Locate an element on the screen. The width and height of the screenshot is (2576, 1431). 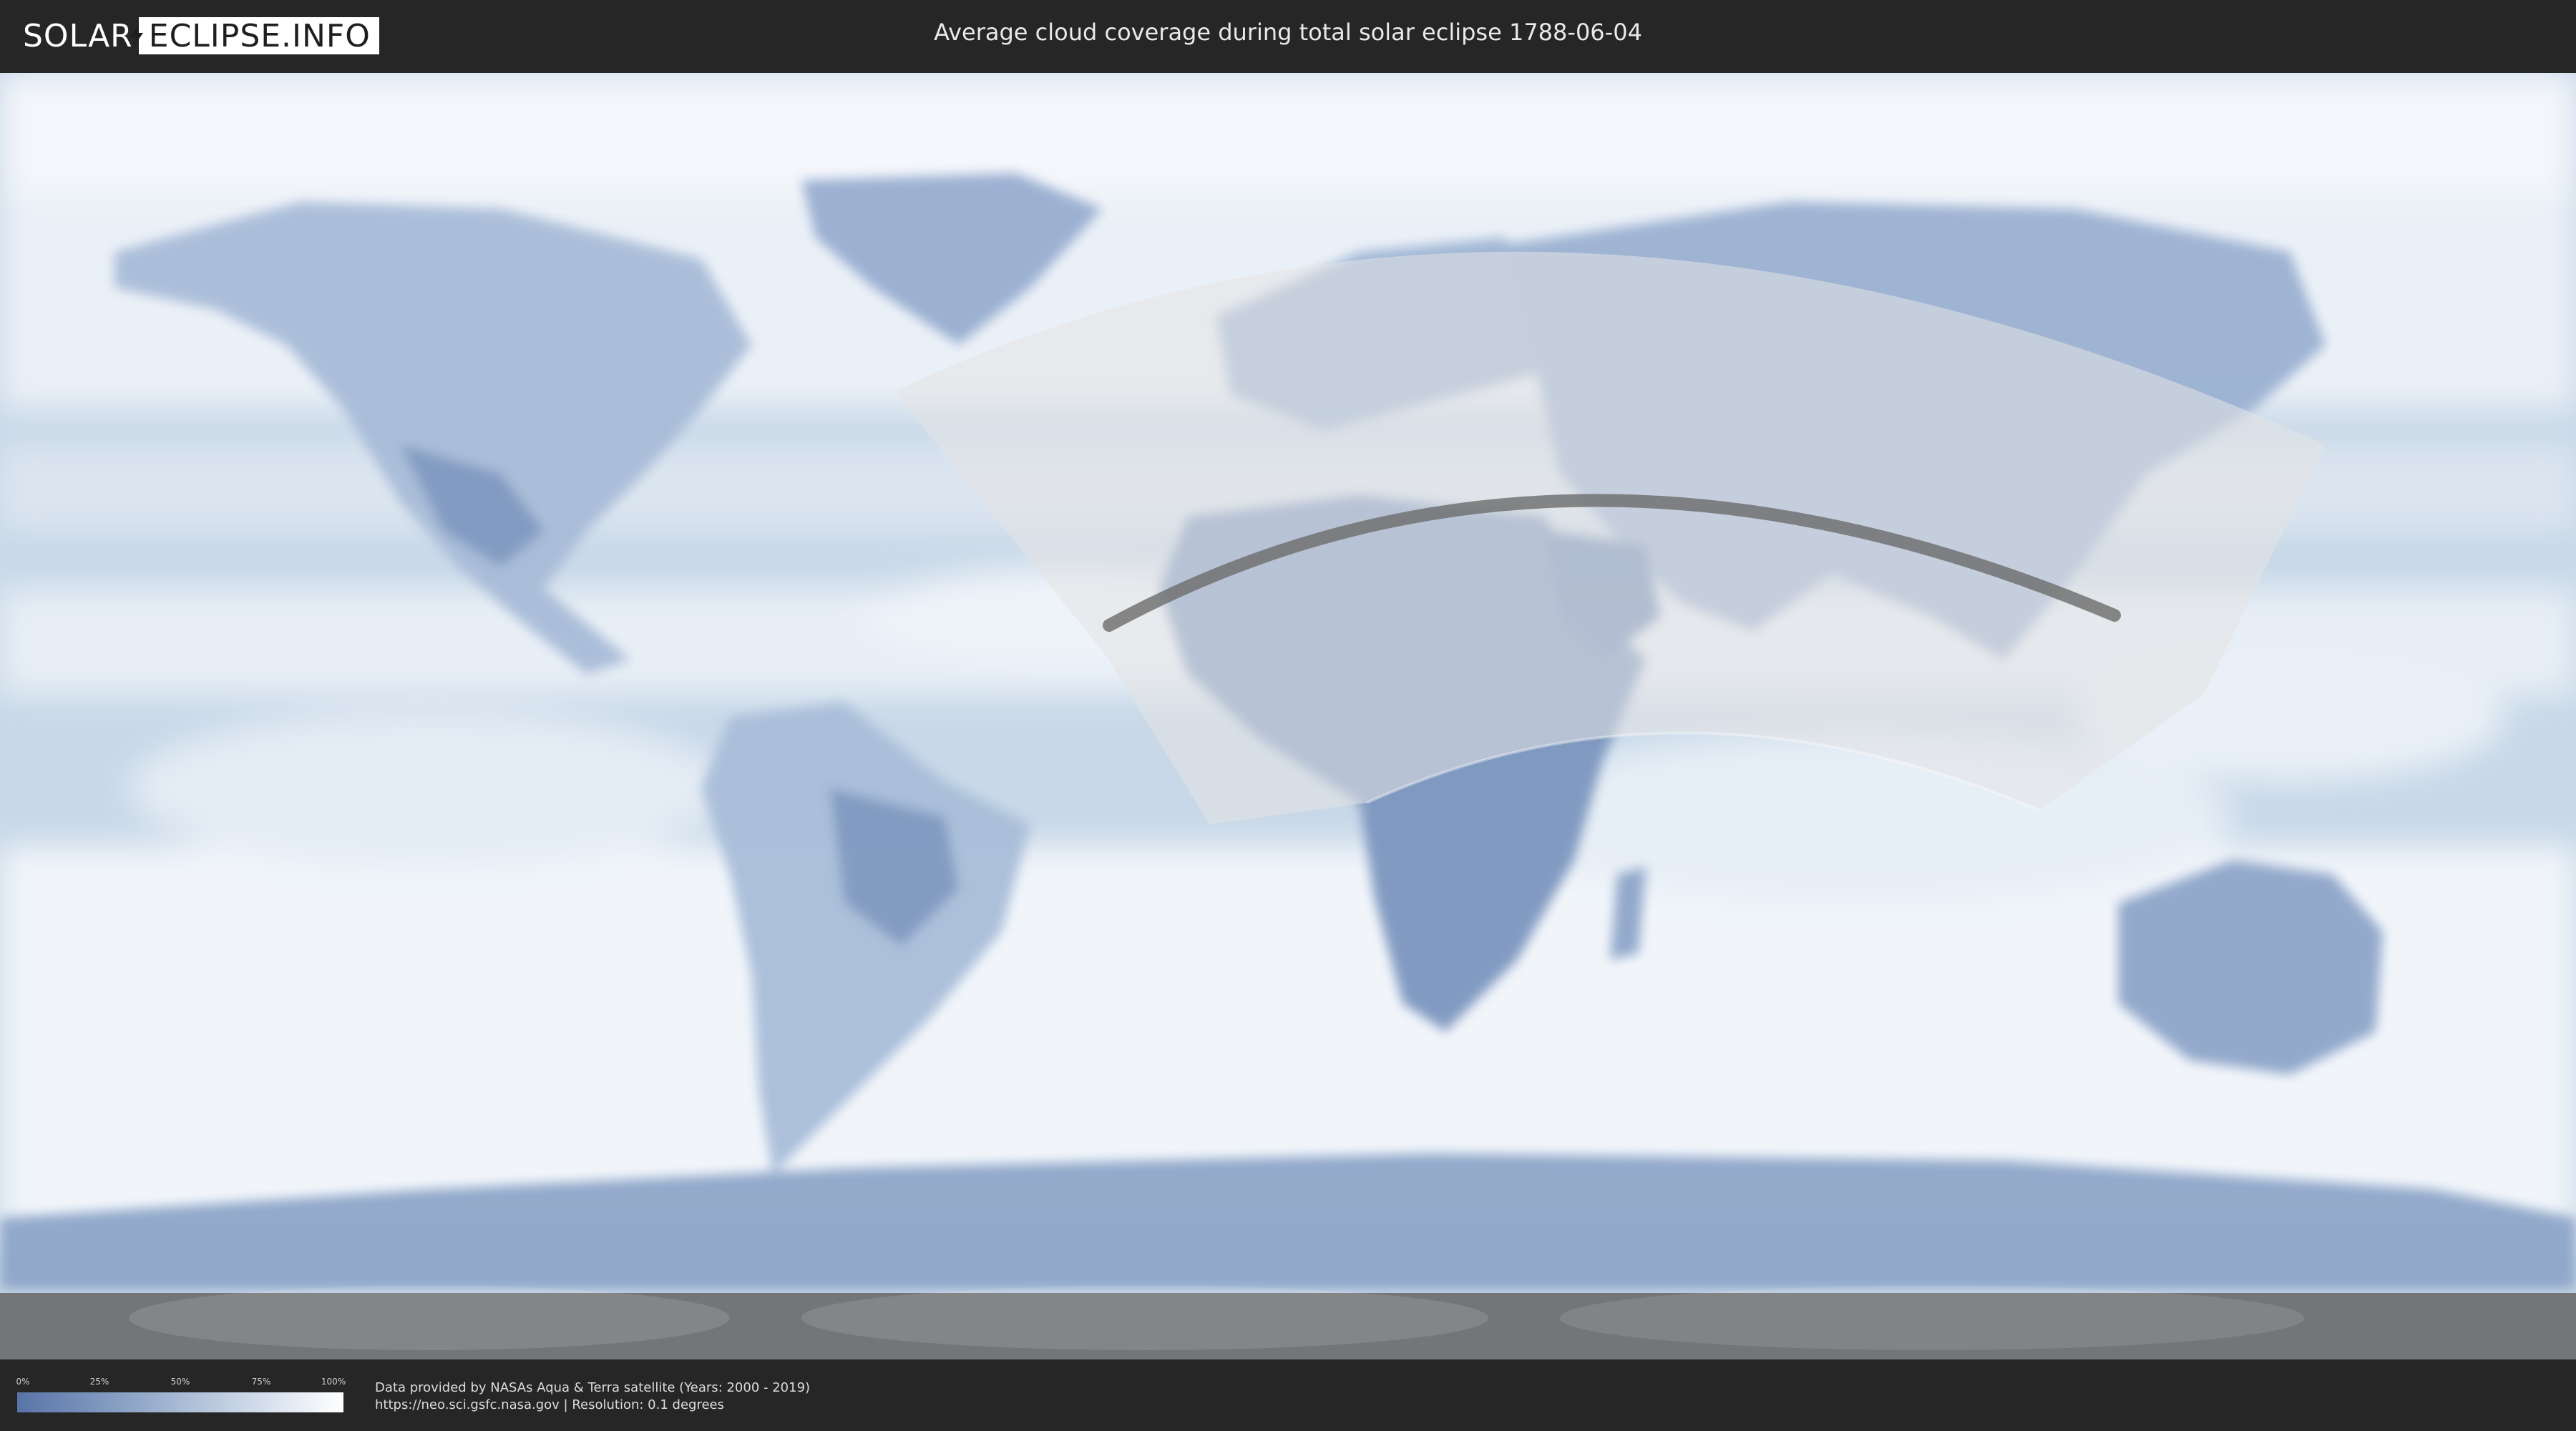
legend-tick-50: 50% is located at coordinates (180, 1382).